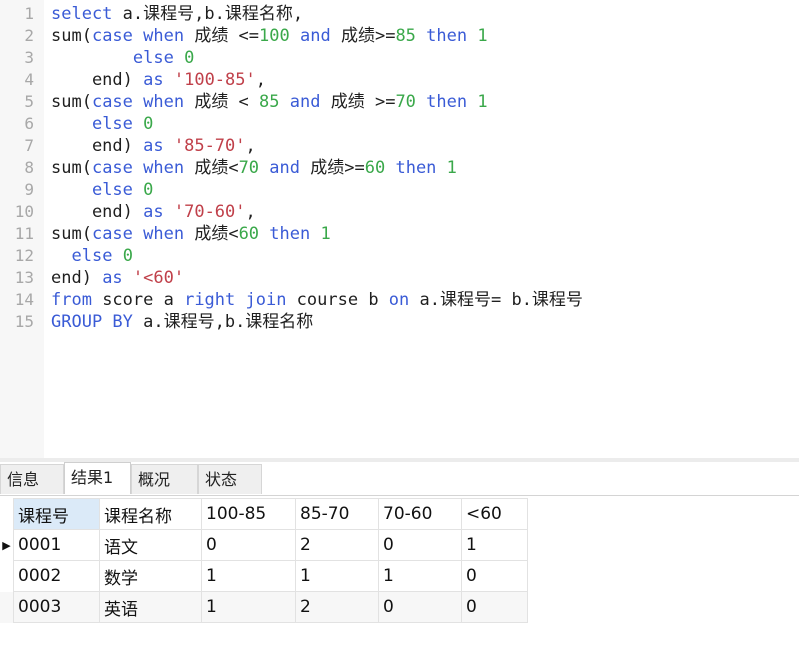 The image size is (799, 647). Describe the element at coordinates (150, 545) in the screenshot. I see `table-cell: 语文` at that location.